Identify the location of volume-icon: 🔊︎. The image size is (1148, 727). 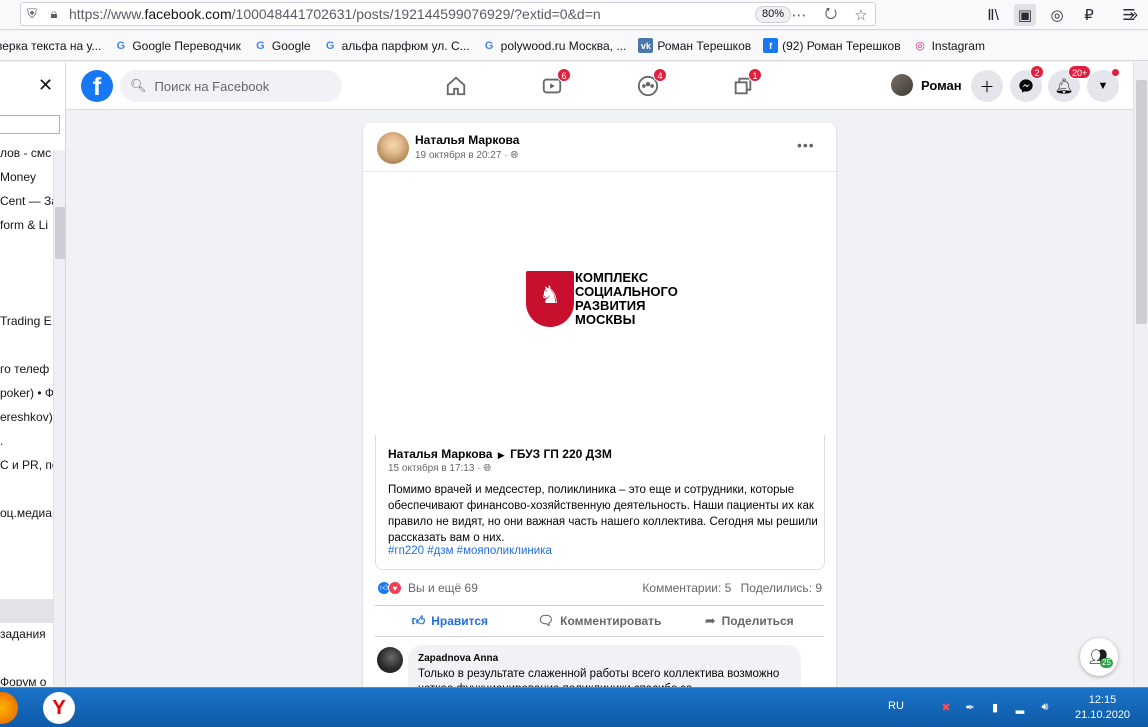
(1045, 707).